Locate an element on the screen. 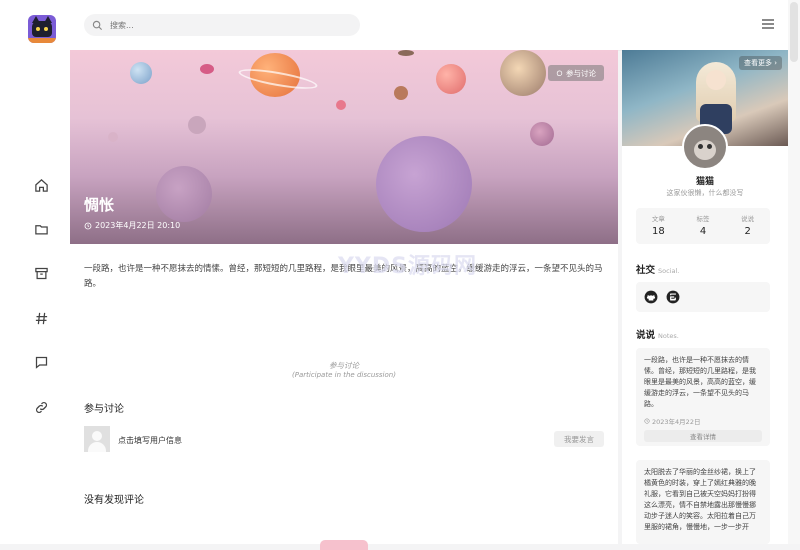  note-date-text: 2023年4月22日 is located at coordinates (676, 422).